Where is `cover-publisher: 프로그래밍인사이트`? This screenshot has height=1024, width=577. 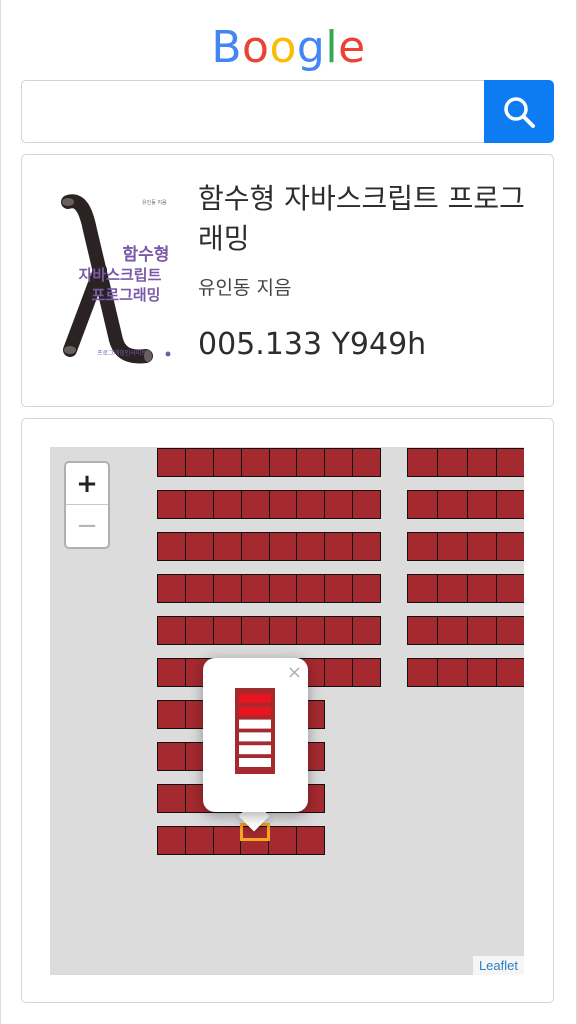
cover-publisher: 프로그래밍인사이트 is located at coordinates (122, 353).